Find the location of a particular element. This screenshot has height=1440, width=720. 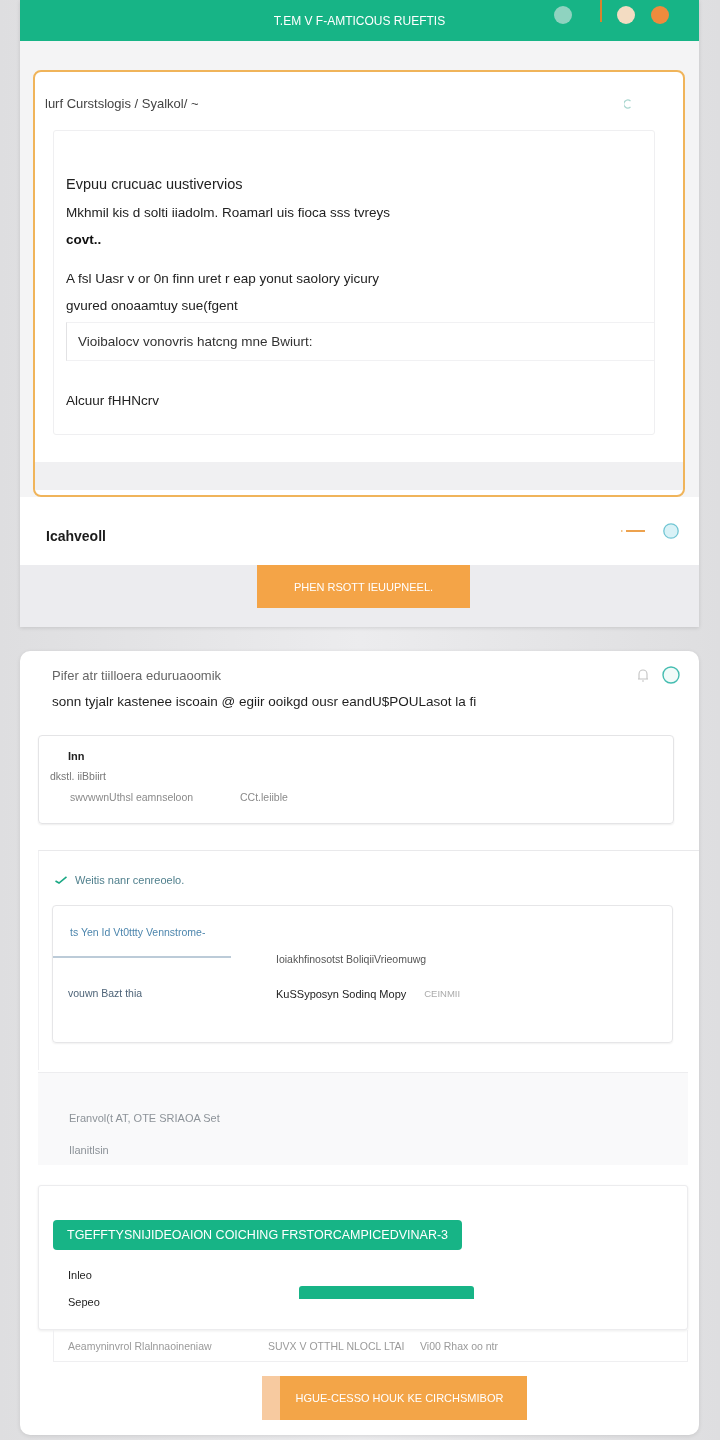

row-label: Inleo is located at coordinates (80, 1275).